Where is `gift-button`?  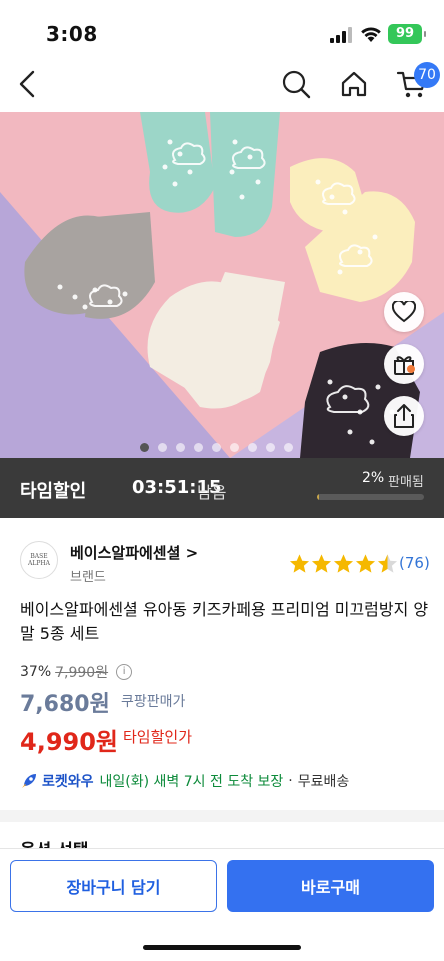 gift-button is located at coordinates (404, 364).